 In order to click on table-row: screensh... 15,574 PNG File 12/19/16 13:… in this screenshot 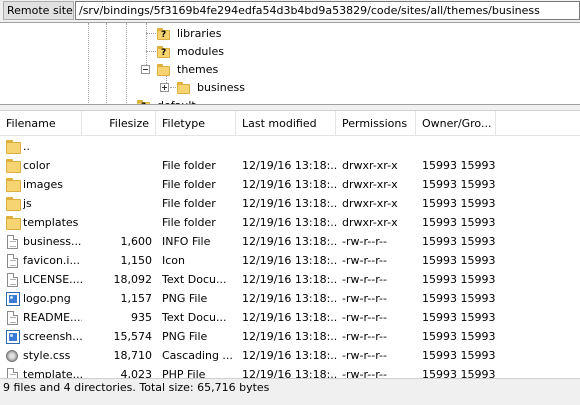, I will do `click(290, 336)`.